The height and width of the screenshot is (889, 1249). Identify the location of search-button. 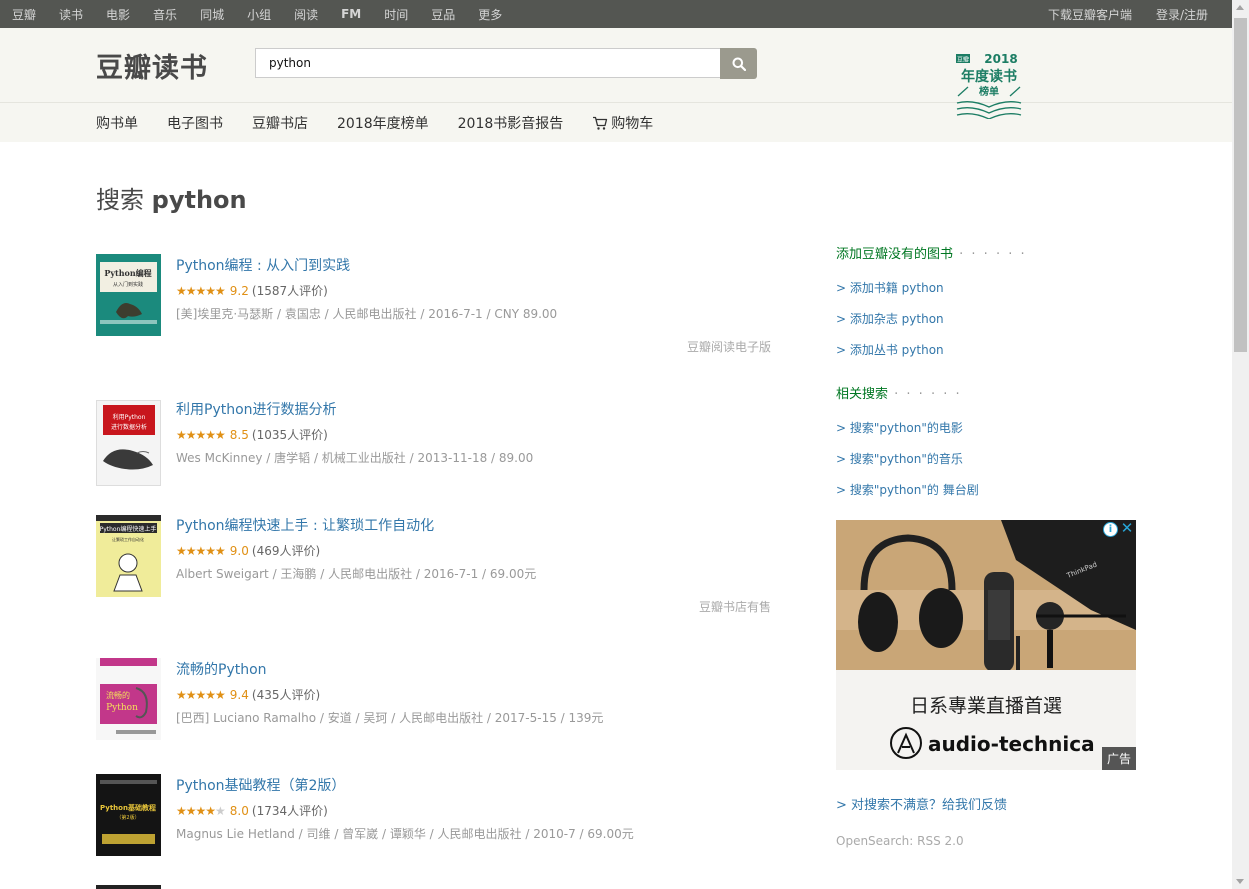
(738, 63).